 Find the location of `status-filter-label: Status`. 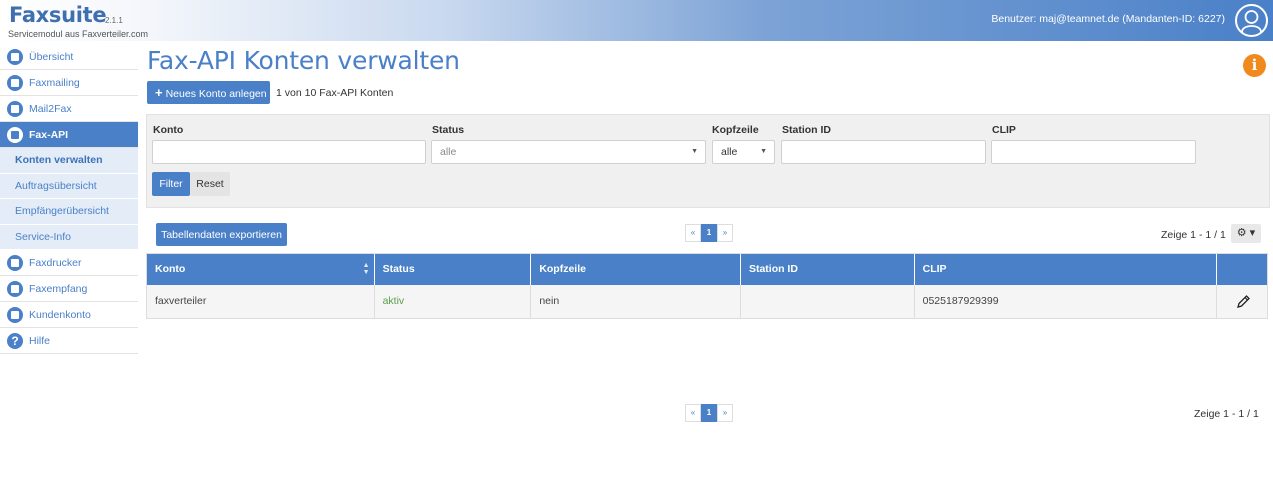

status-filter-label: Status is located at coordinates (448, 130).